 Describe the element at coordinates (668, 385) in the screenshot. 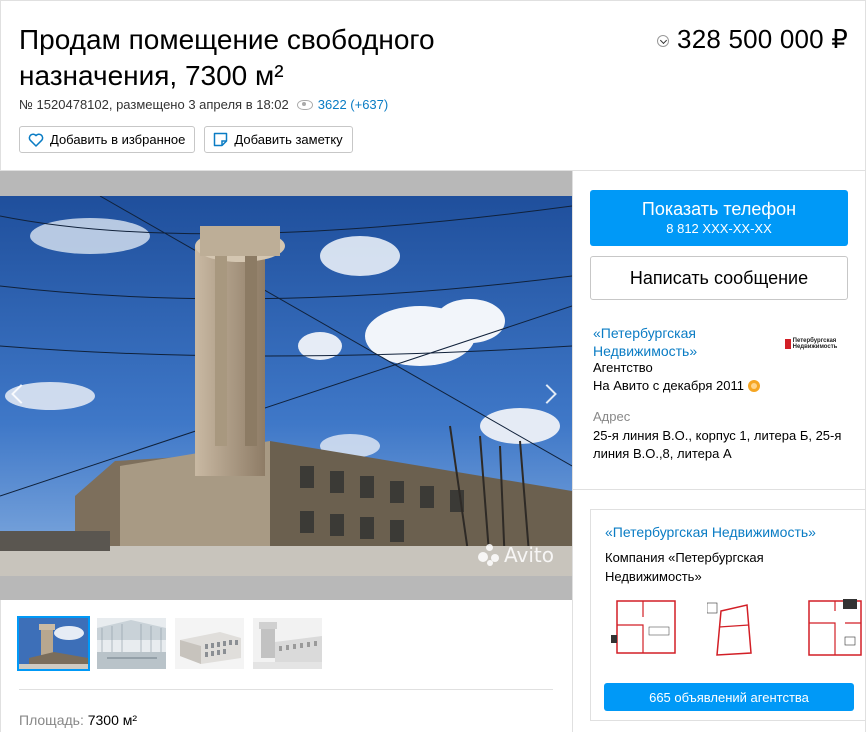

I see `seller-since-text: На Авито с декабря 2011` at that location.